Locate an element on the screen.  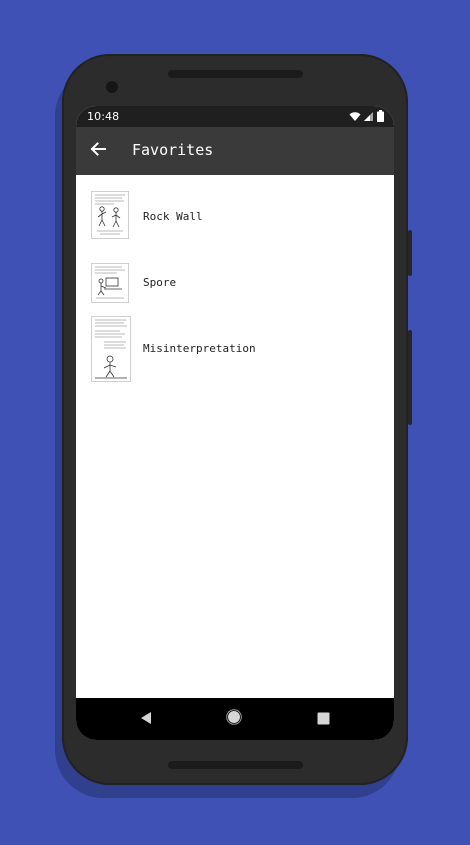
list-item: Spore is located at coordinates (235, 284).